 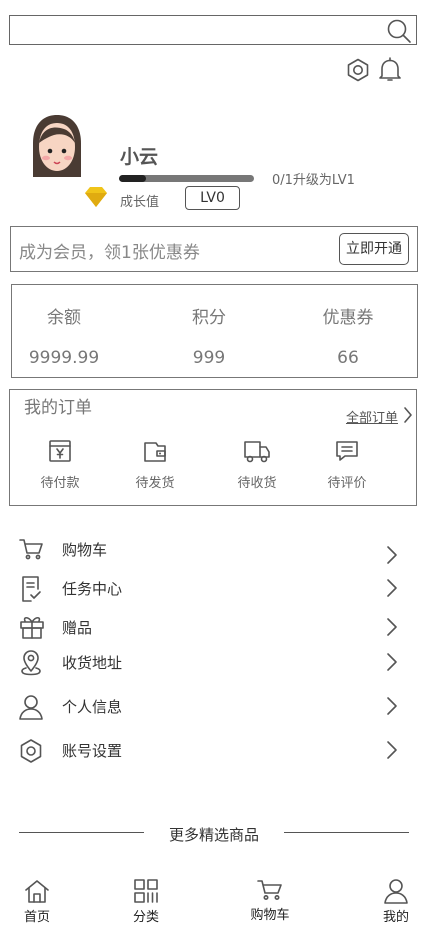 I want to click on all-orders-link: 全部订单, so click(x=372, y=416).